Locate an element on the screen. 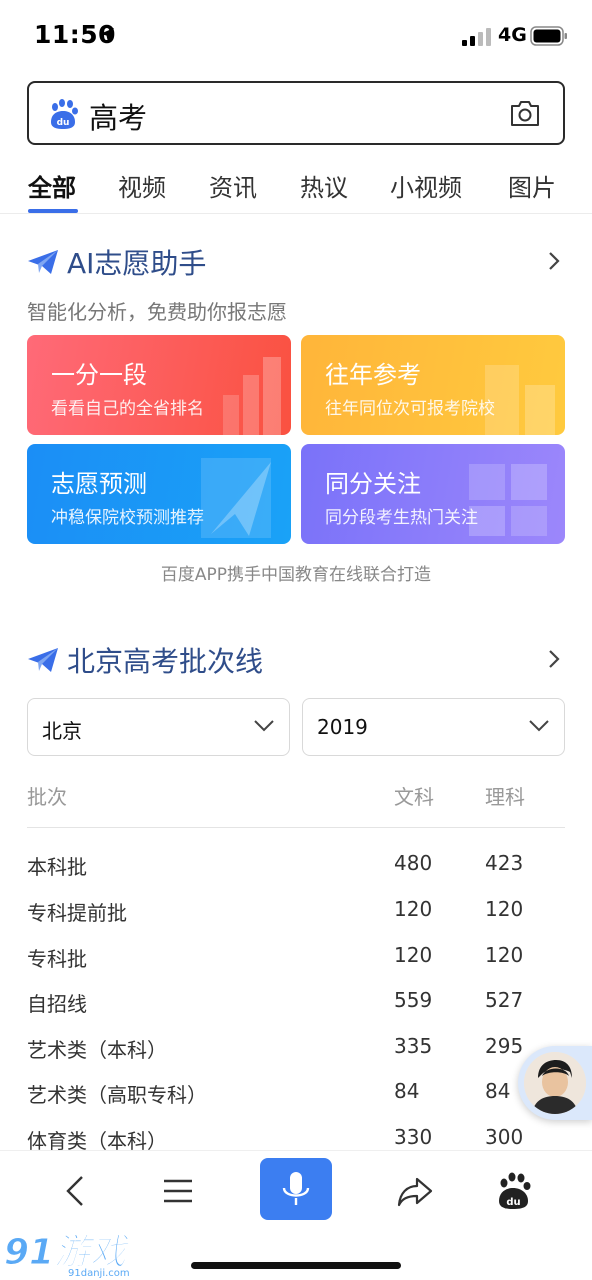  row-like: 527 is located at coordinates (504, 1000).